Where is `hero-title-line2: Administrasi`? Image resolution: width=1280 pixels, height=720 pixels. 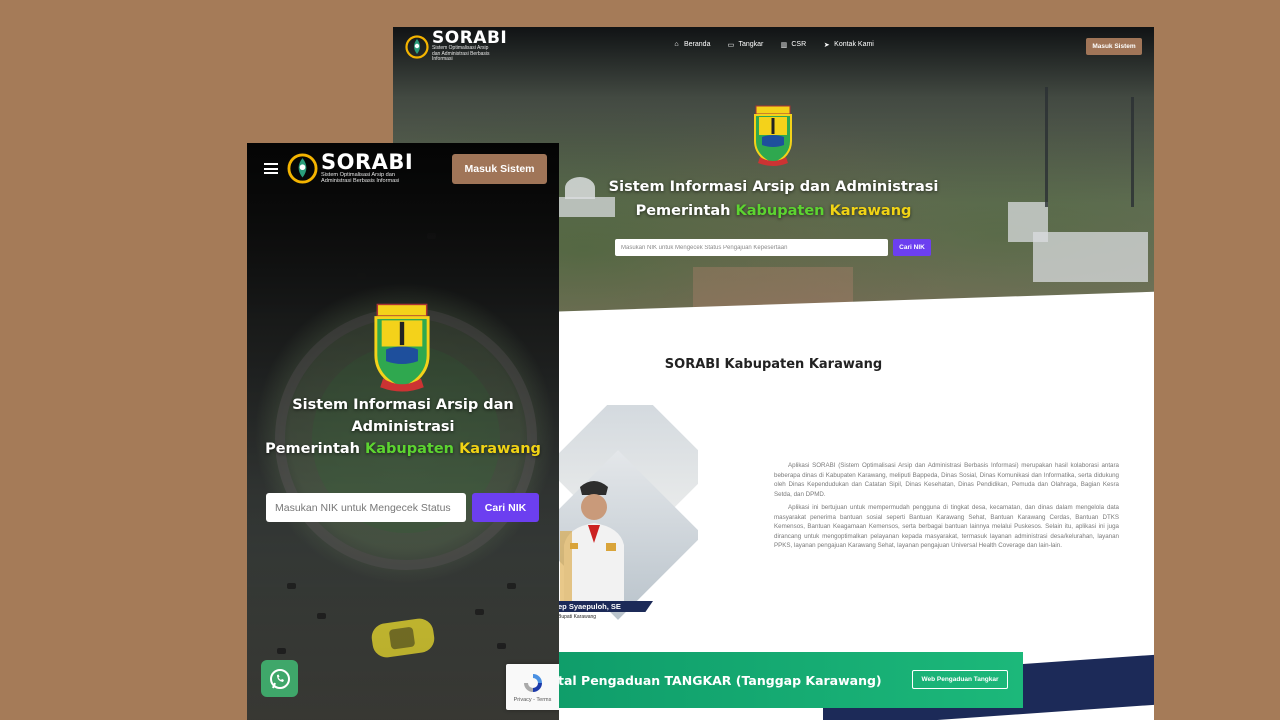
hero-title-line2: Administrasi is located at coordinates (403, 427).